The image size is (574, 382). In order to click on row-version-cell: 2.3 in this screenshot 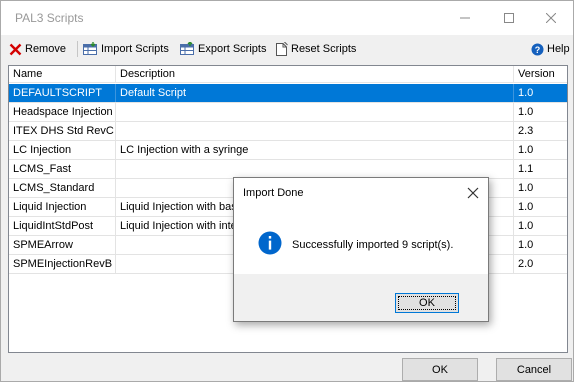, I will do `click(526, 131)`.